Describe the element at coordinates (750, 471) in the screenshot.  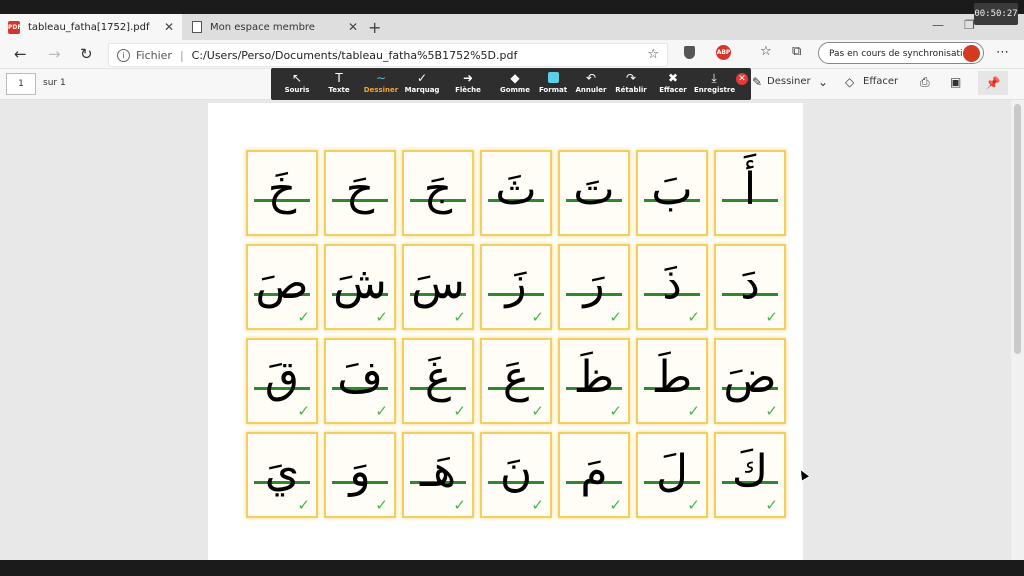
I see `arabic-letter: كَ` at that location.